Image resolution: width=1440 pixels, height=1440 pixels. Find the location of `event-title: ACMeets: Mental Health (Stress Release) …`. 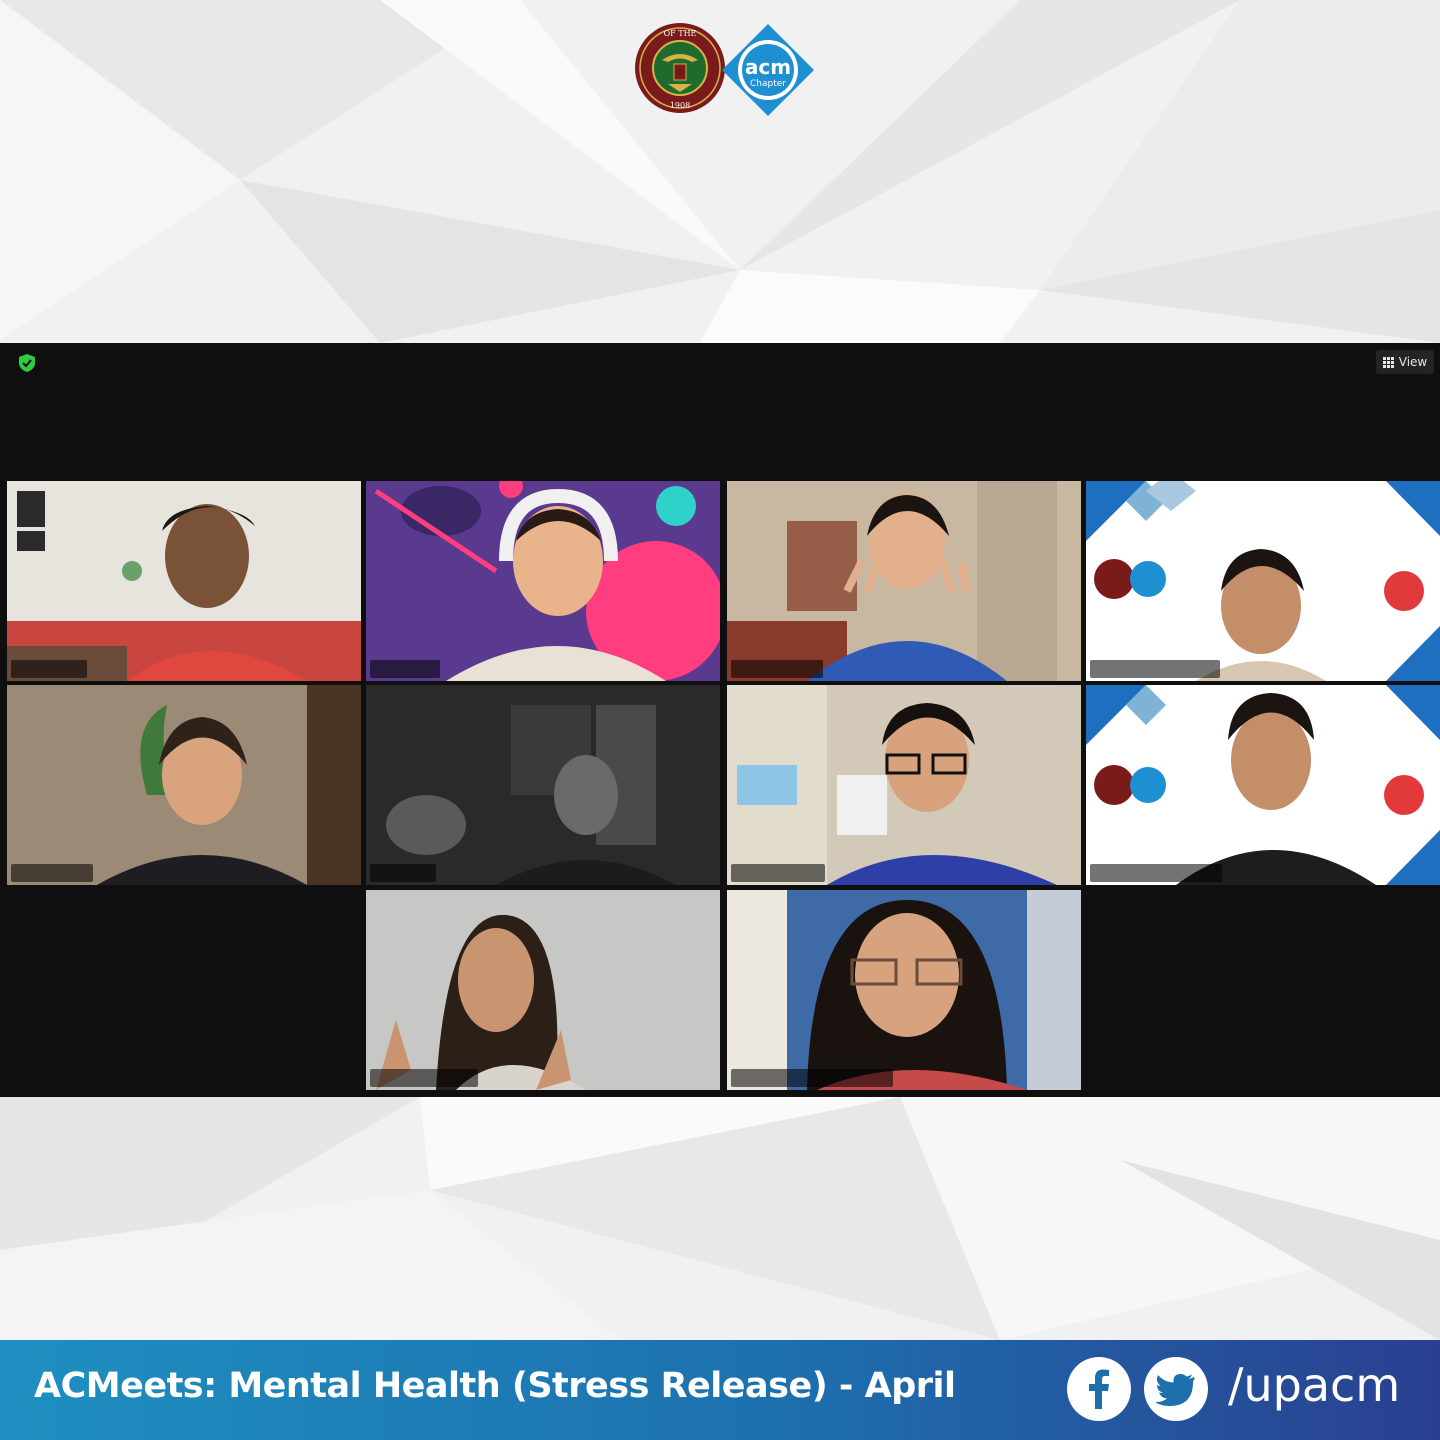

event-title: ACMeets: Mental Health (Stress Release) … is located at coordinates (495, 1386).